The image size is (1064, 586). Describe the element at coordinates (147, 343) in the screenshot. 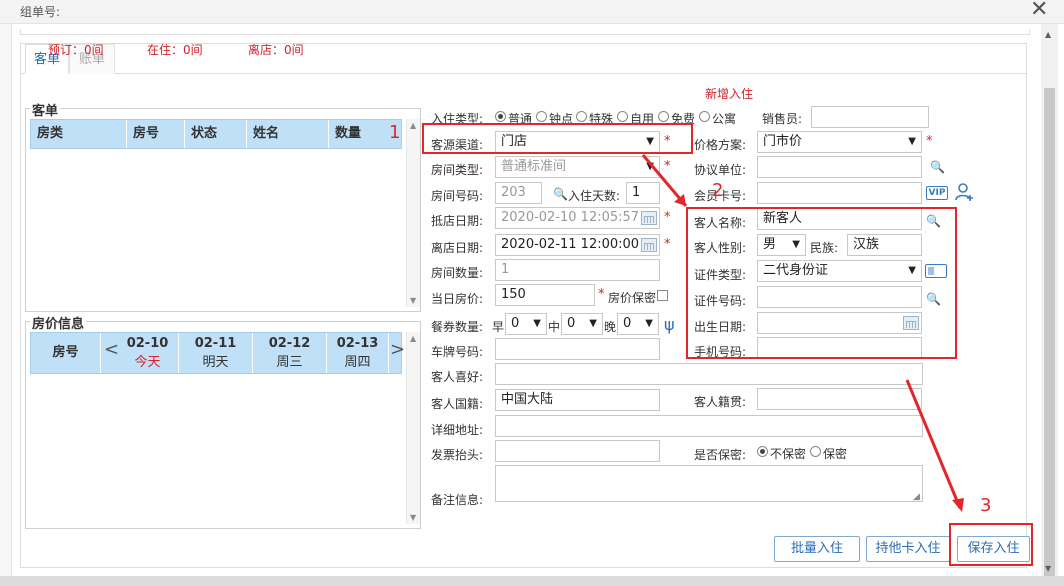

I see `price-day-date: 02-10` at that location.